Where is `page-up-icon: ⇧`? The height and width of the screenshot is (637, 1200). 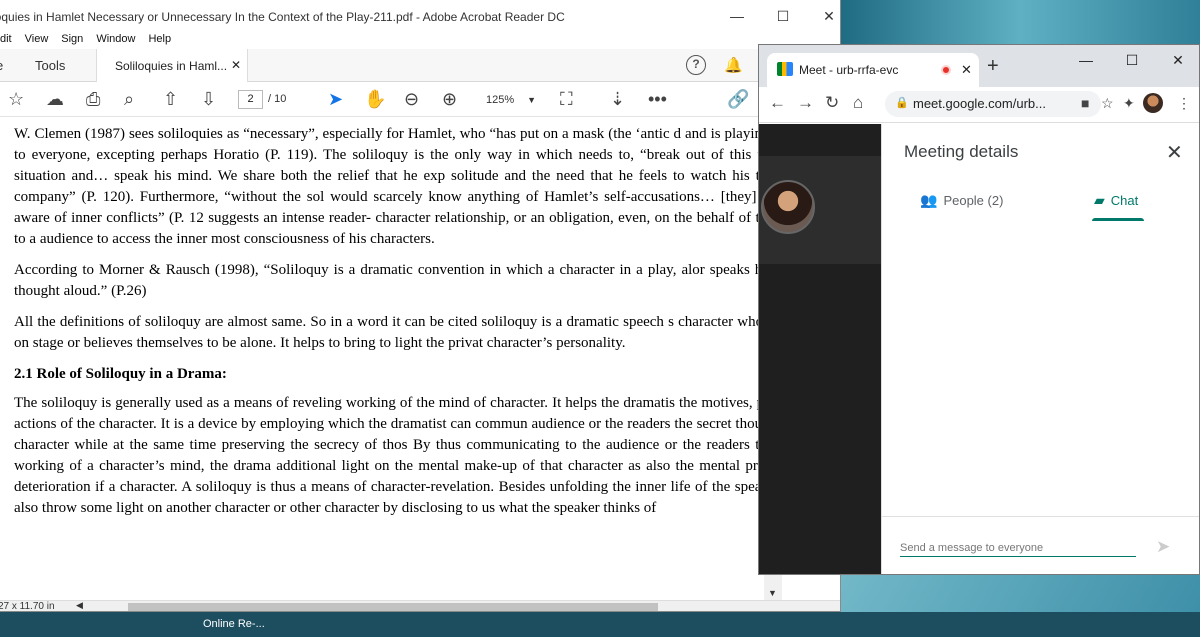 page-up-icon: ⇧ is located at coordinates (170, 99).